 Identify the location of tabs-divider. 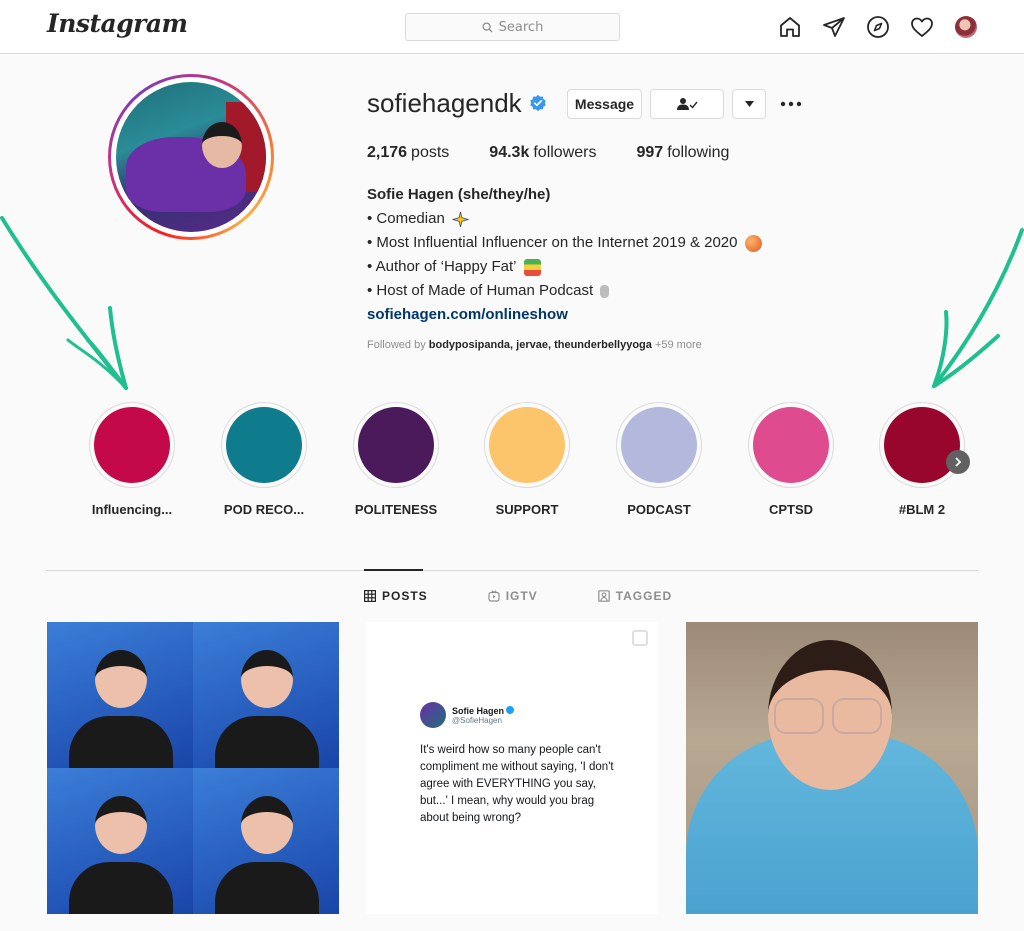
(512, 570).